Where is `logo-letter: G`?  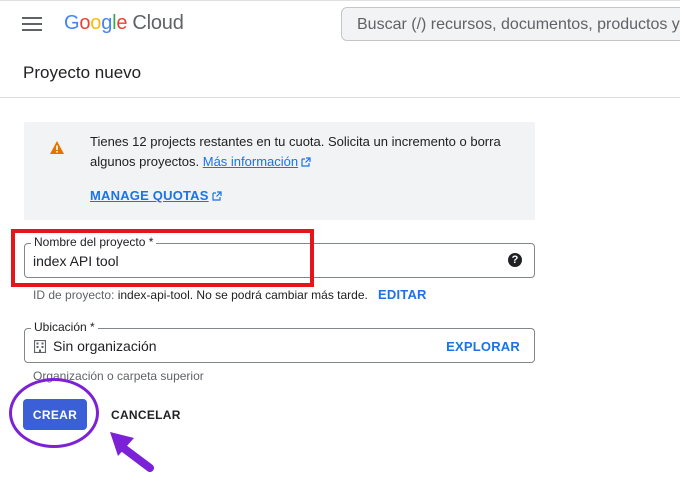
logo-letter: G is located at coordinates (72, 23).